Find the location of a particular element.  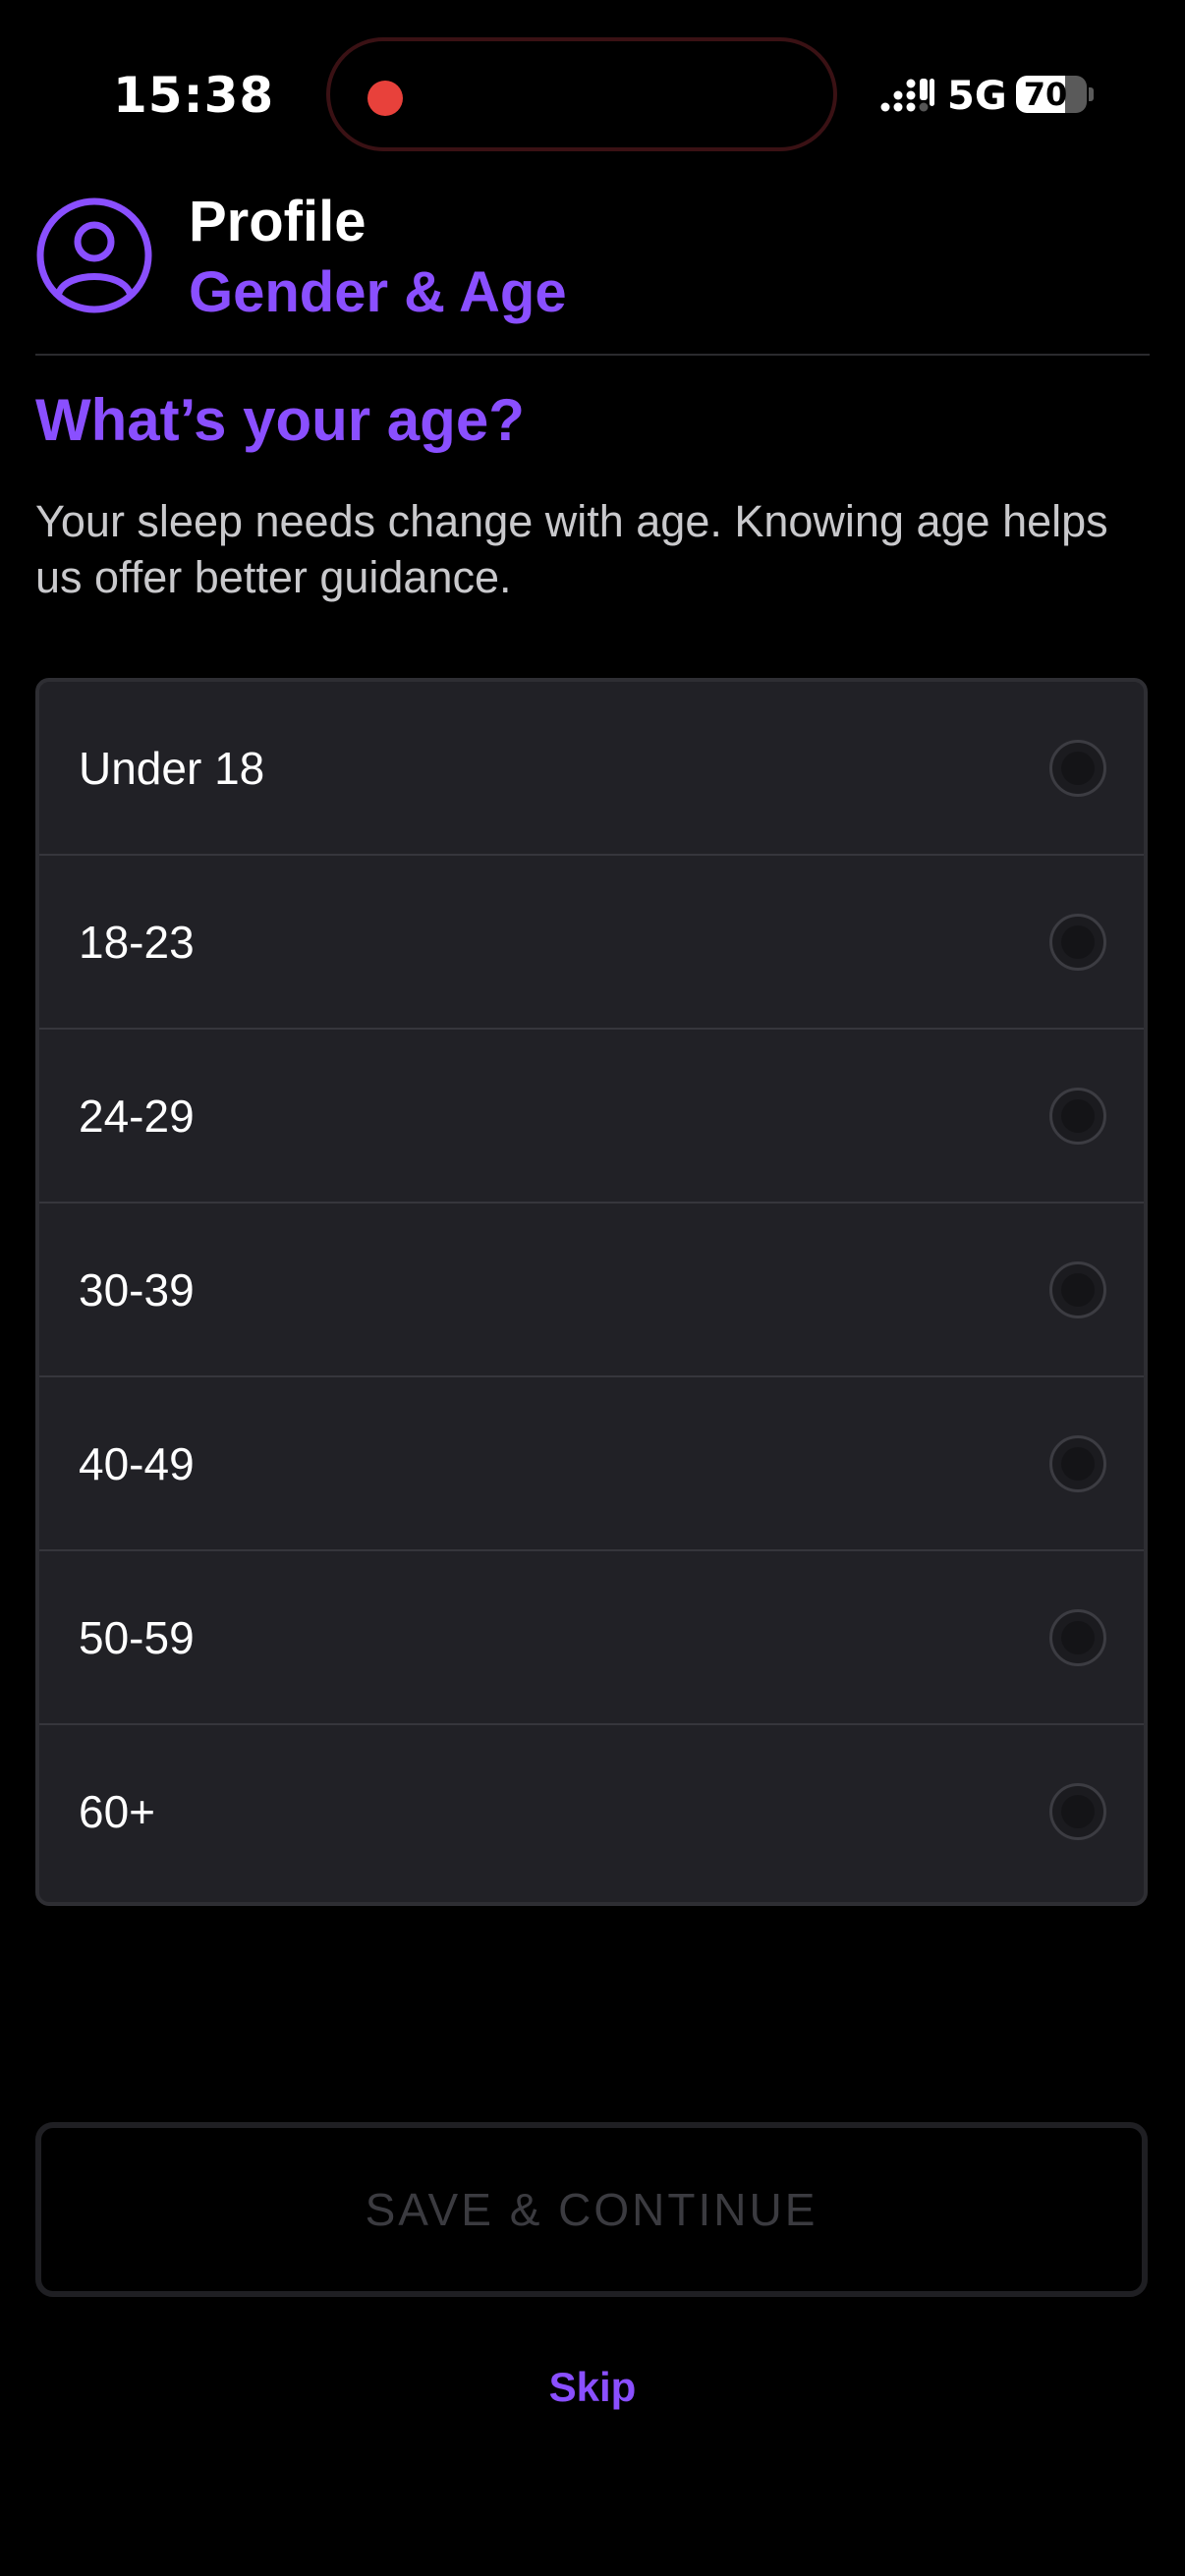

option-label: 18-23 is located at coordinates (137, 942).